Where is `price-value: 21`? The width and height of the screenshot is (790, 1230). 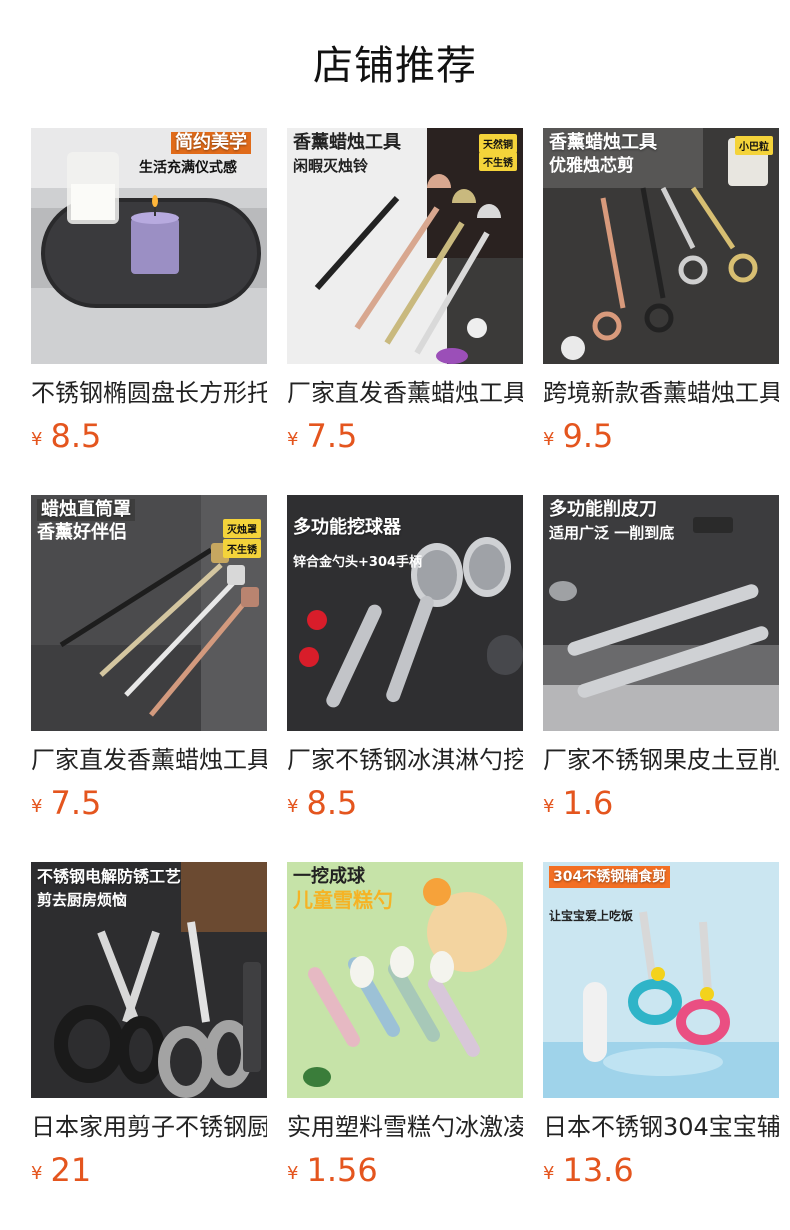 price-value: 21 is located at coordinates (71, 1170).